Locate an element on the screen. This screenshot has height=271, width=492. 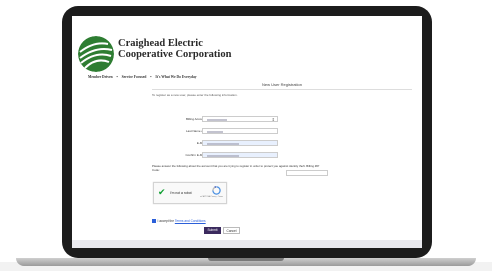
form-title: New User Registration is located at coordinates (281, 84).